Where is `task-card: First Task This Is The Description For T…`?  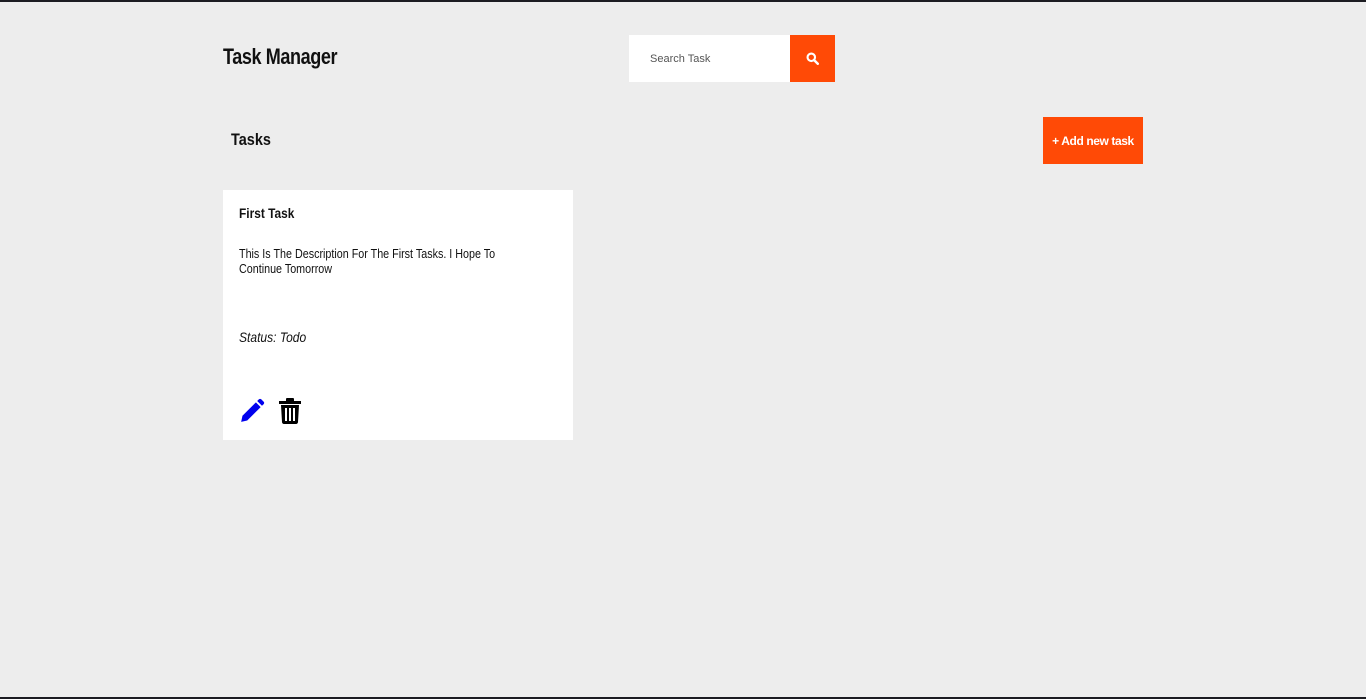 task-card: First Task This Is The Description For T… is located at coordinates (398, 315).